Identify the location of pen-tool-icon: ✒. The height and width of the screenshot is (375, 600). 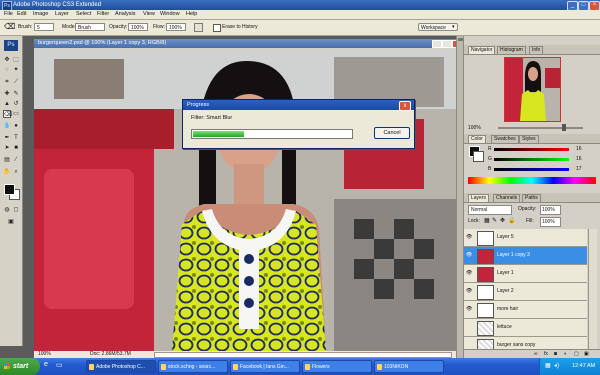
(7, 138).